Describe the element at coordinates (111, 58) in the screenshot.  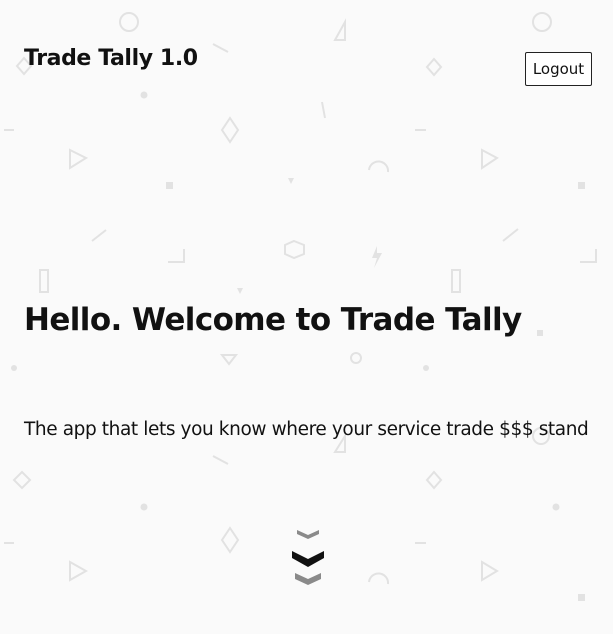
I see `app-title: Trade Tally 1.0` at that location.